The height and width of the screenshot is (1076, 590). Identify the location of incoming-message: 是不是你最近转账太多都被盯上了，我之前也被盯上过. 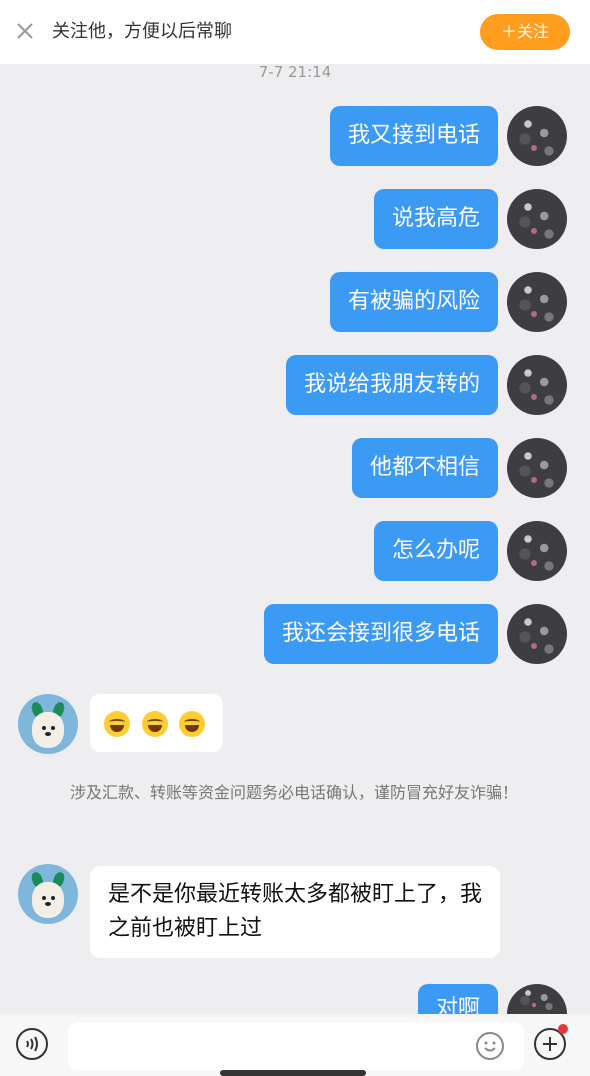
(295, 912).